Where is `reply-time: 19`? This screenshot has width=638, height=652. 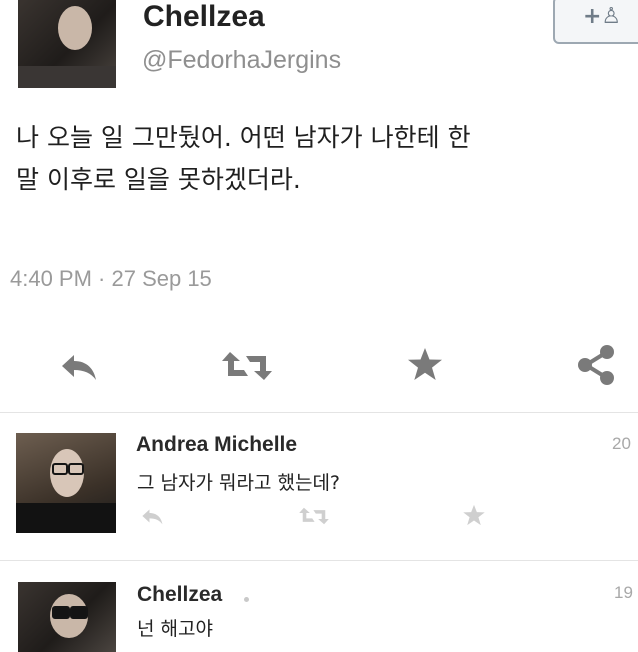
reply-time: 19 is located at coordinates (623, 592).